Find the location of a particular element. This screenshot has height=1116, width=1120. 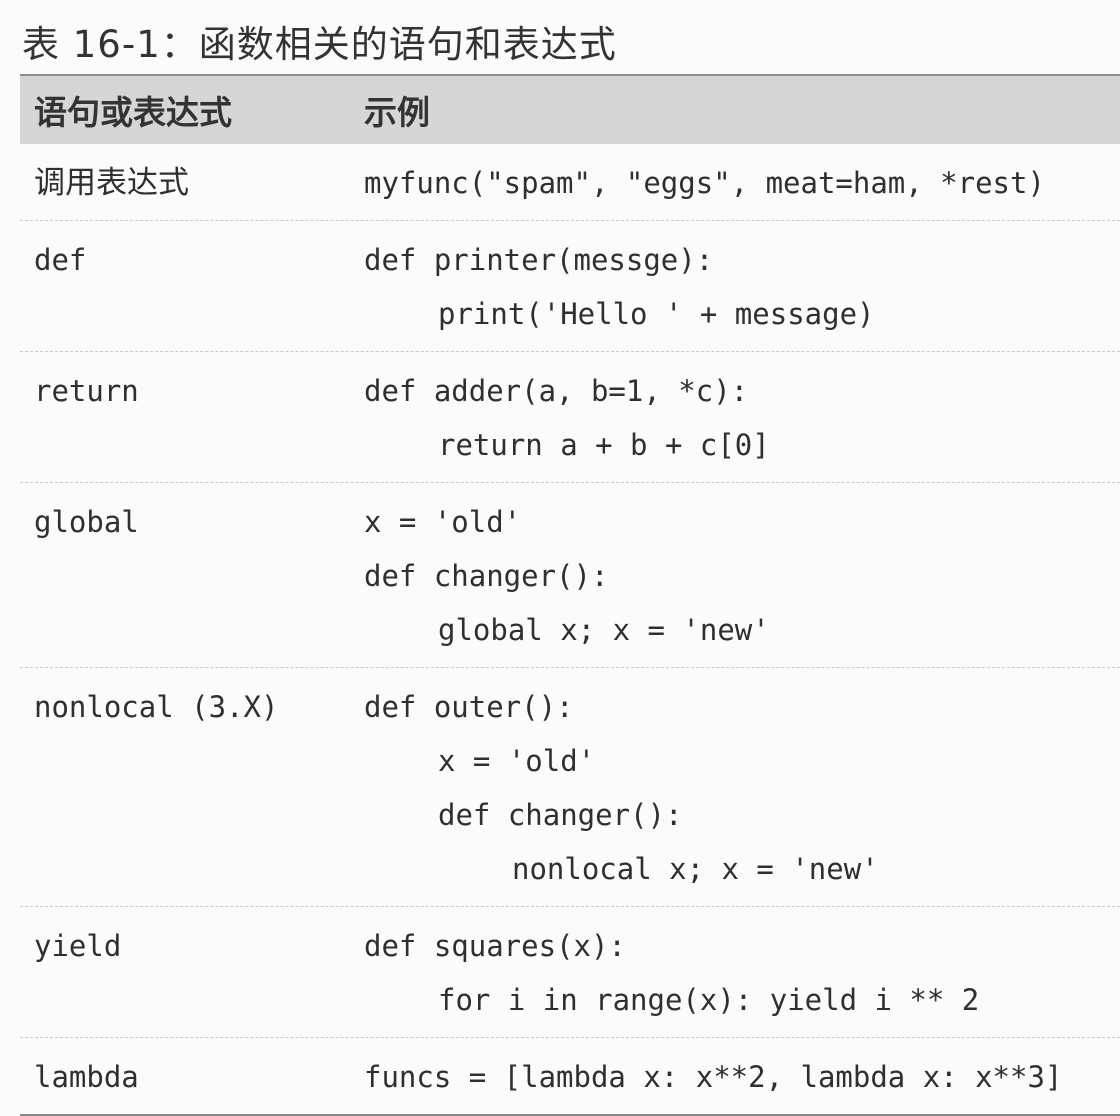

code-line: def squares(x): is located at coordinates (495, 946).